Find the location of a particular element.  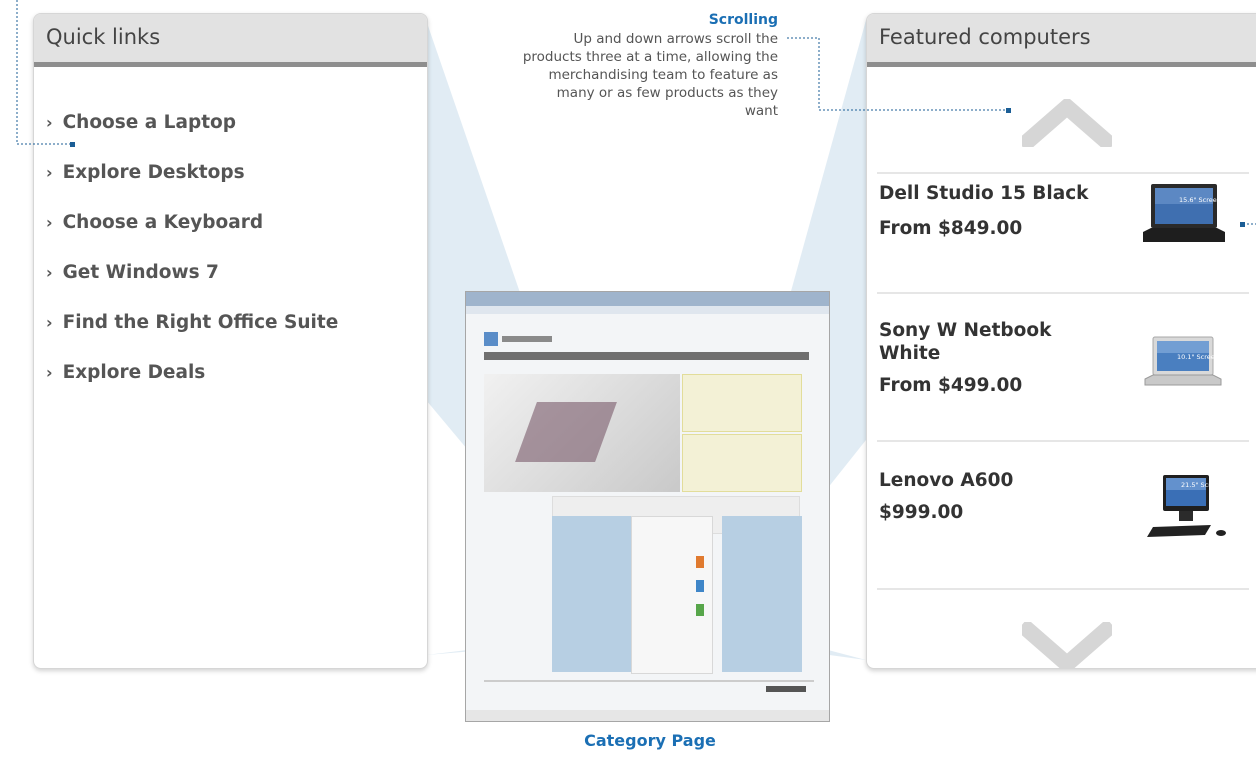

quick-link-label: Explore Desktops is located at coordinates (153, 172).